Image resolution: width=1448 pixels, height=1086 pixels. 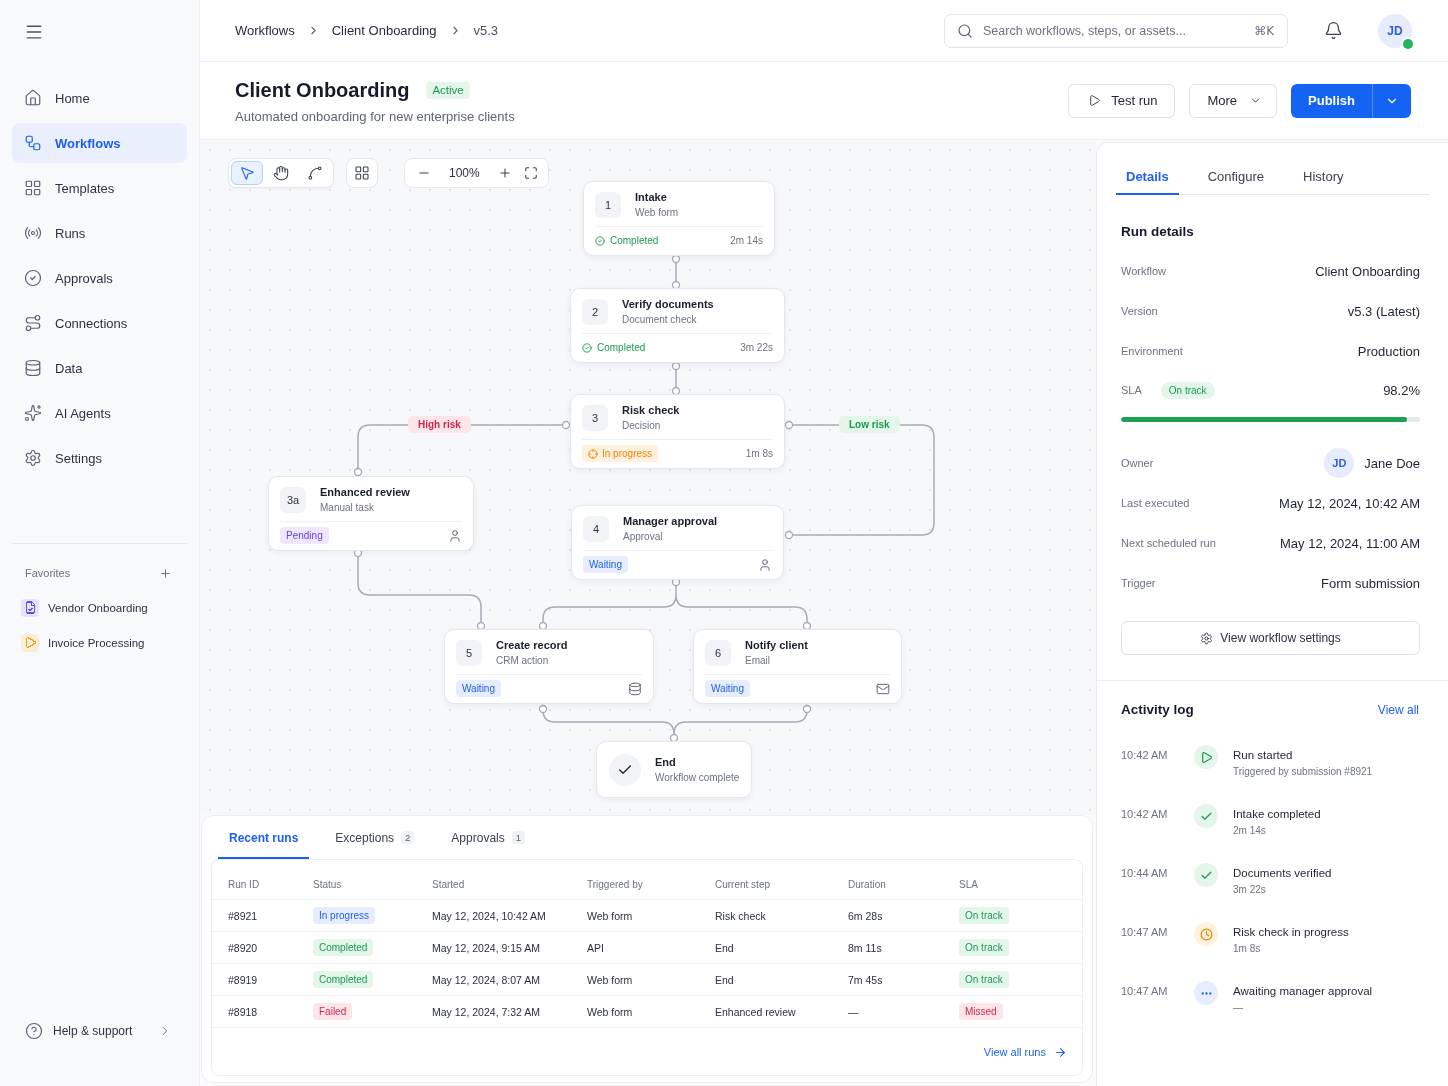 I want to click on mail-icon, so click(x=883, y=688).